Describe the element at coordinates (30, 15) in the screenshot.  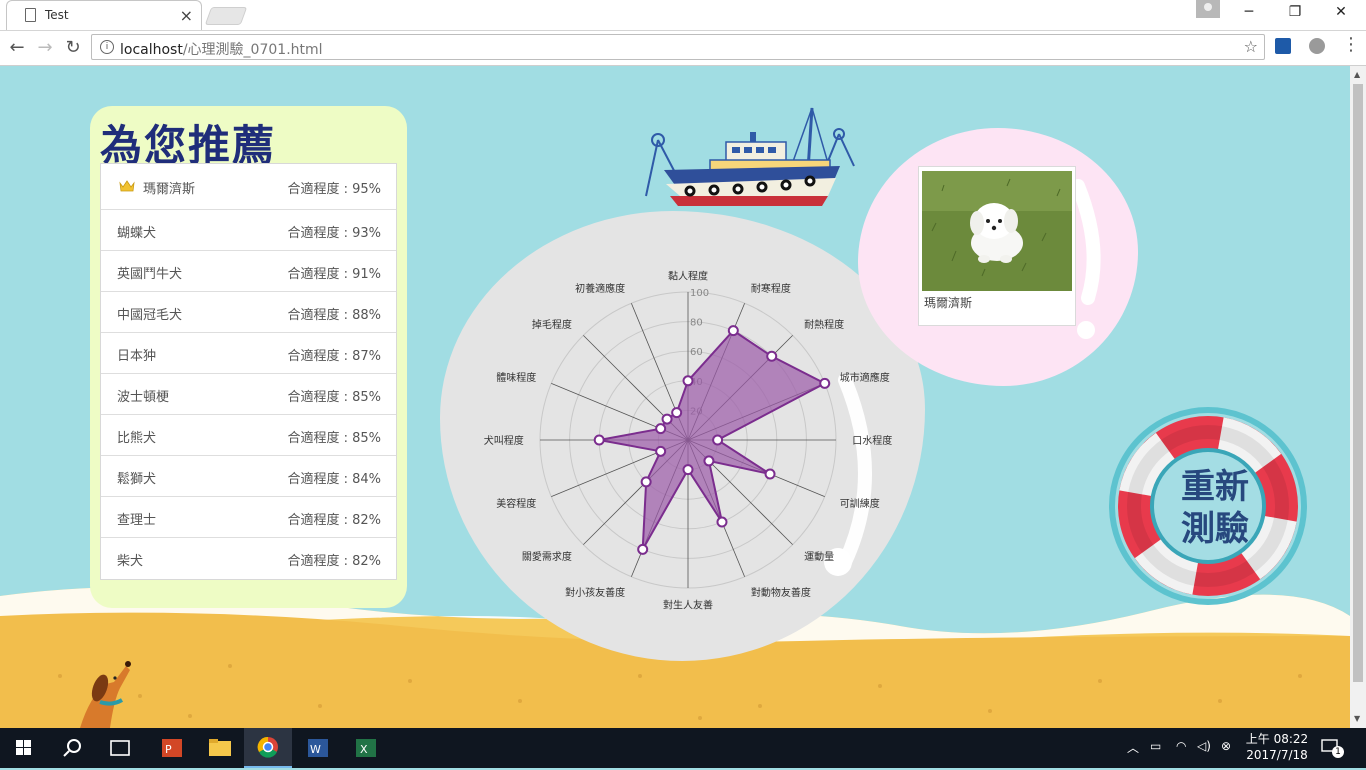
I see `page-icon` at that location.